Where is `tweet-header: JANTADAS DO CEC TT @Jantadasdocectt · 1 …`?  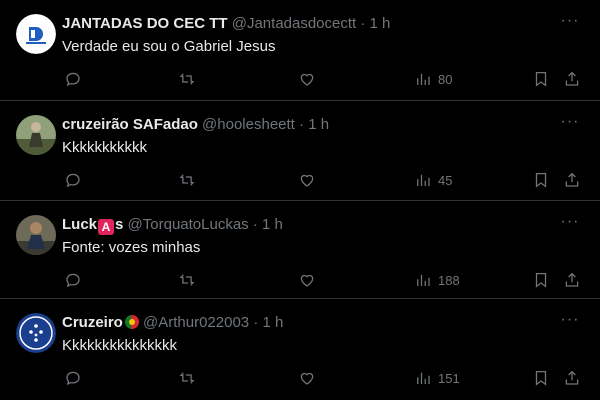
tweet-header: JANTADAS DO CEC TT @Jantadasdocectt · 1 … is located at coordinates (226, 24).